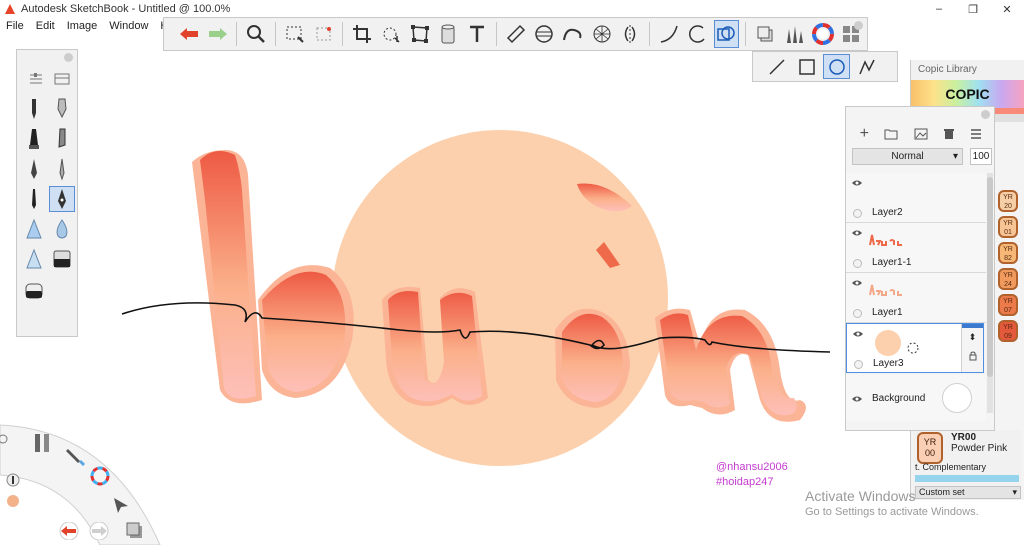  Describe the element at coordinates (391, 34) in the screenshot. I see `transform-icon` at that location.